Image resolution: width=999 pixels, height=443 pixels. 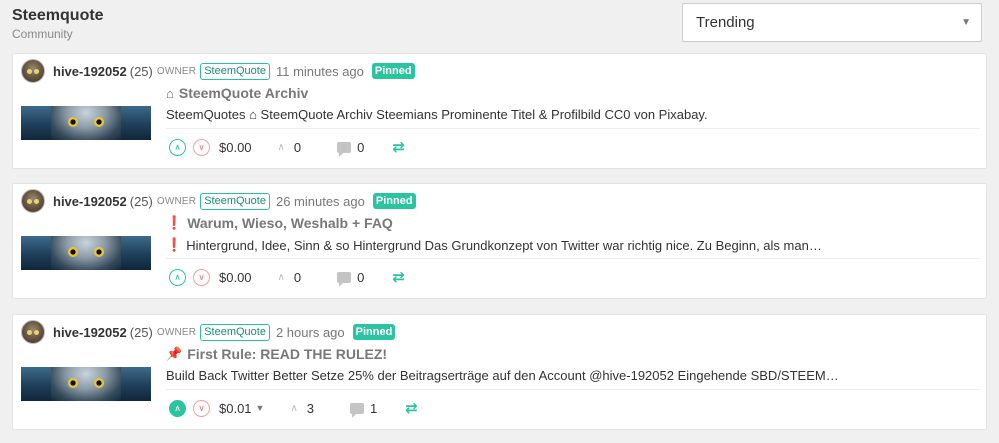 What do you see at coordinates (310, 332) in the screenshot?
I see `post-time: 2 hours ago` at bounding box center [310, 332].